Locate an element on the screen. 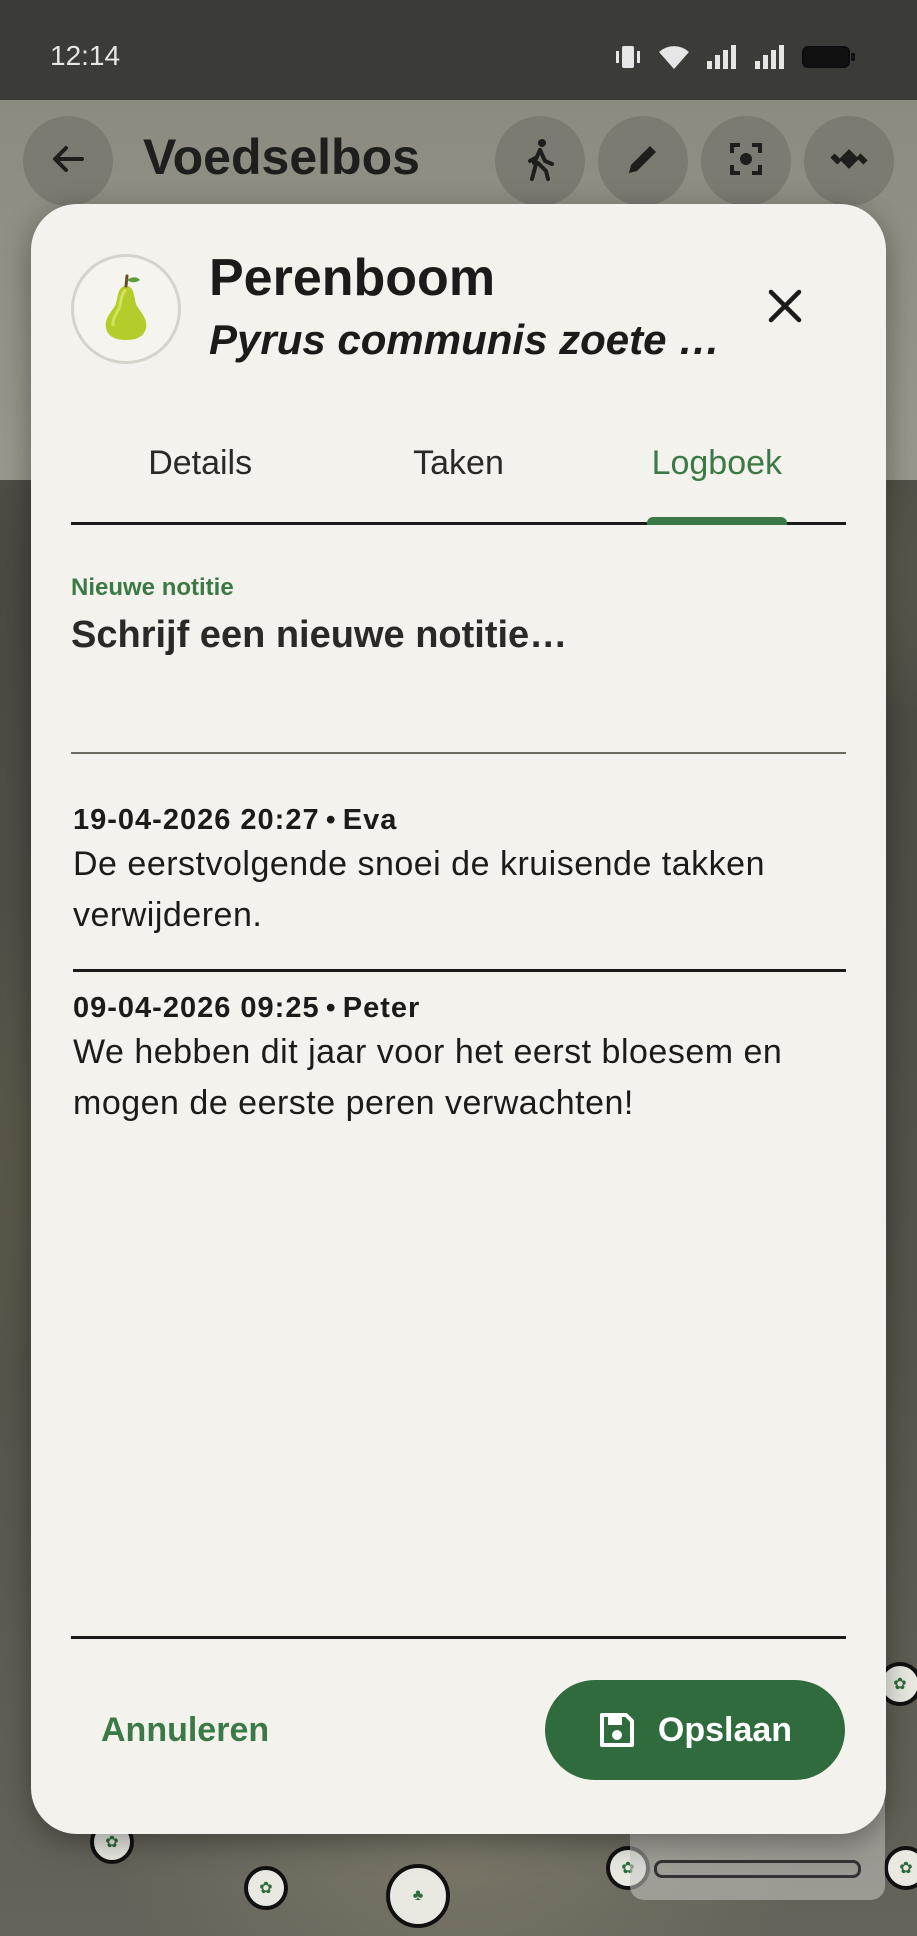 This screenshot has height=1936, width=917. focus-icon is located at coordinates (746, 161).